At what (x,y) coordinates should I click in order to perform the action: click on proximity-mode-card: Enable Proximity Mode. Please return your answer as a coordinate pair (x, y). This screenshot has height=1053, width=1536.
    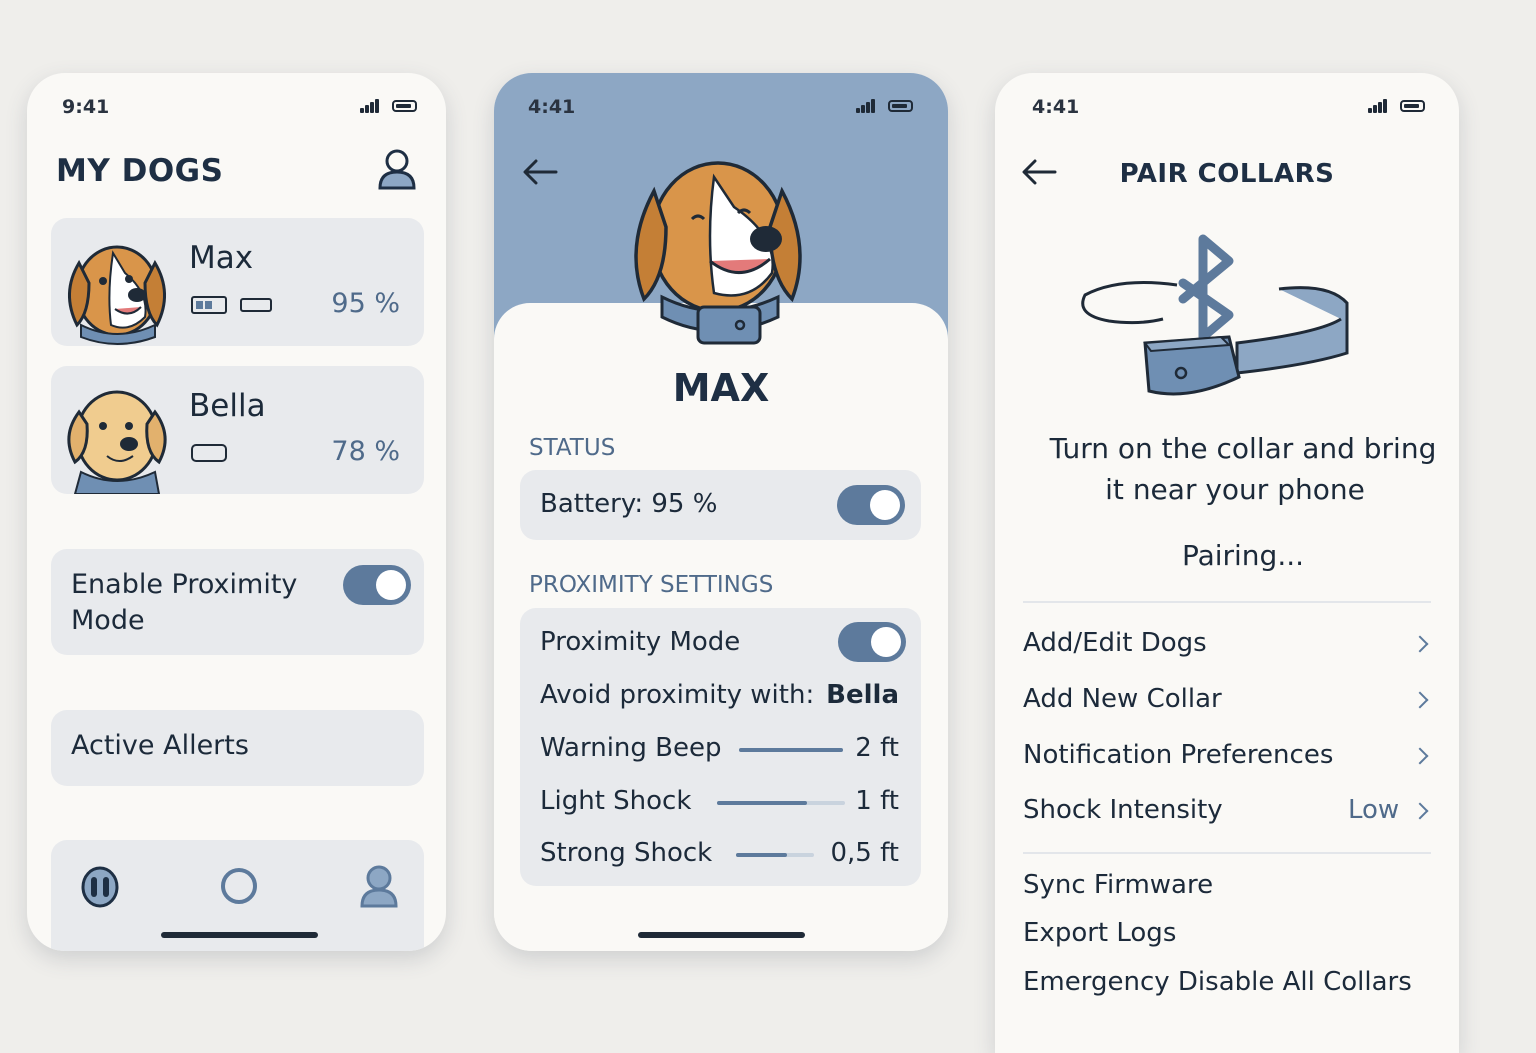
    Looking at the image, I should click on (237, 602).